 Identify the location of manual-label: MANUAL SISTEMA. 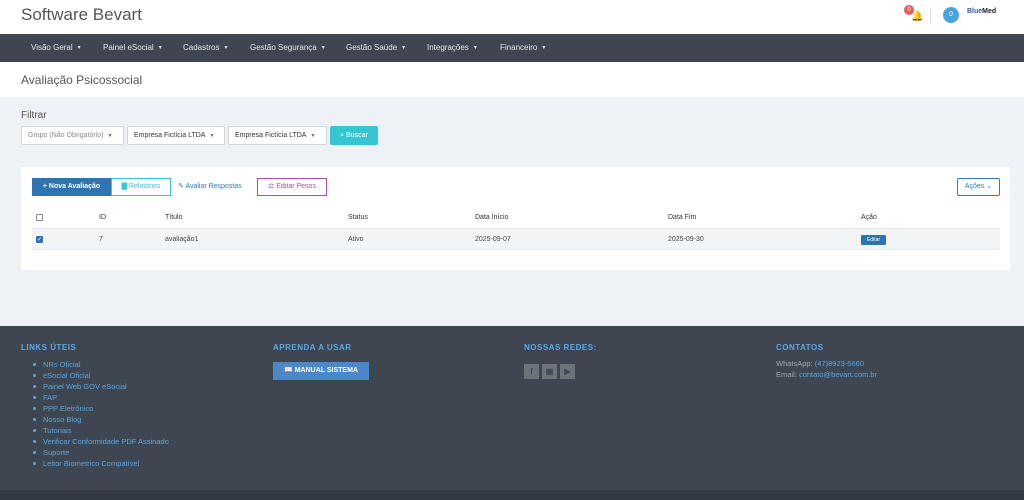
(326, 370).